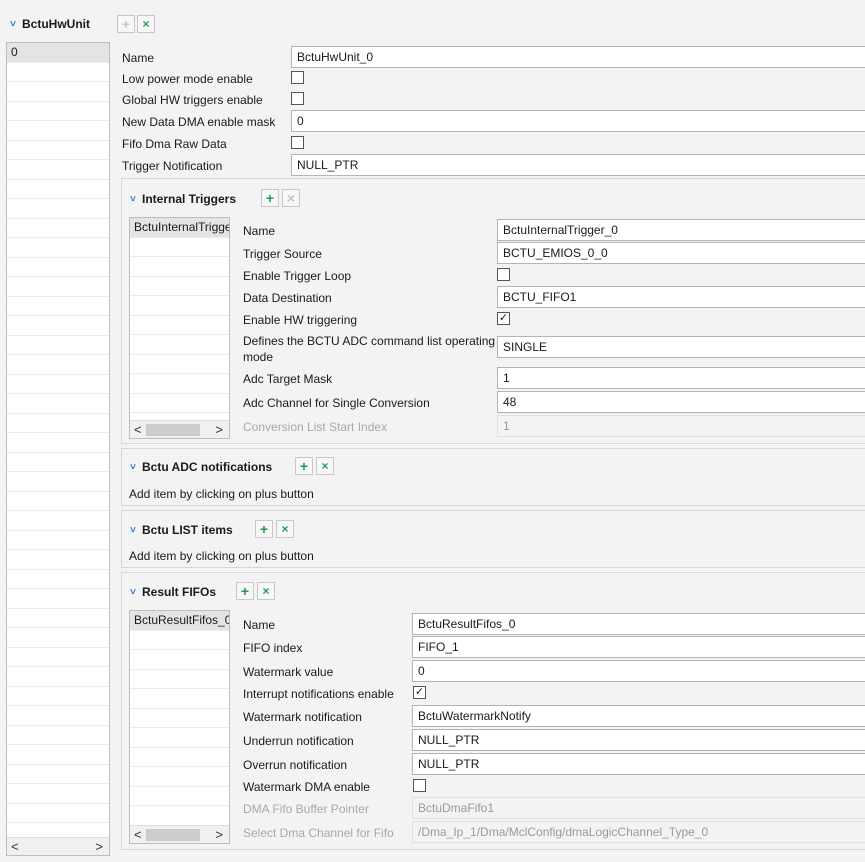 Image resolution: width=865 pixels, height=862 pixels. What do you see at coordinates (638, 647) in the screenshot?
I see `fifo-index-field: FIFO_1` at bounding box center [638, 647].